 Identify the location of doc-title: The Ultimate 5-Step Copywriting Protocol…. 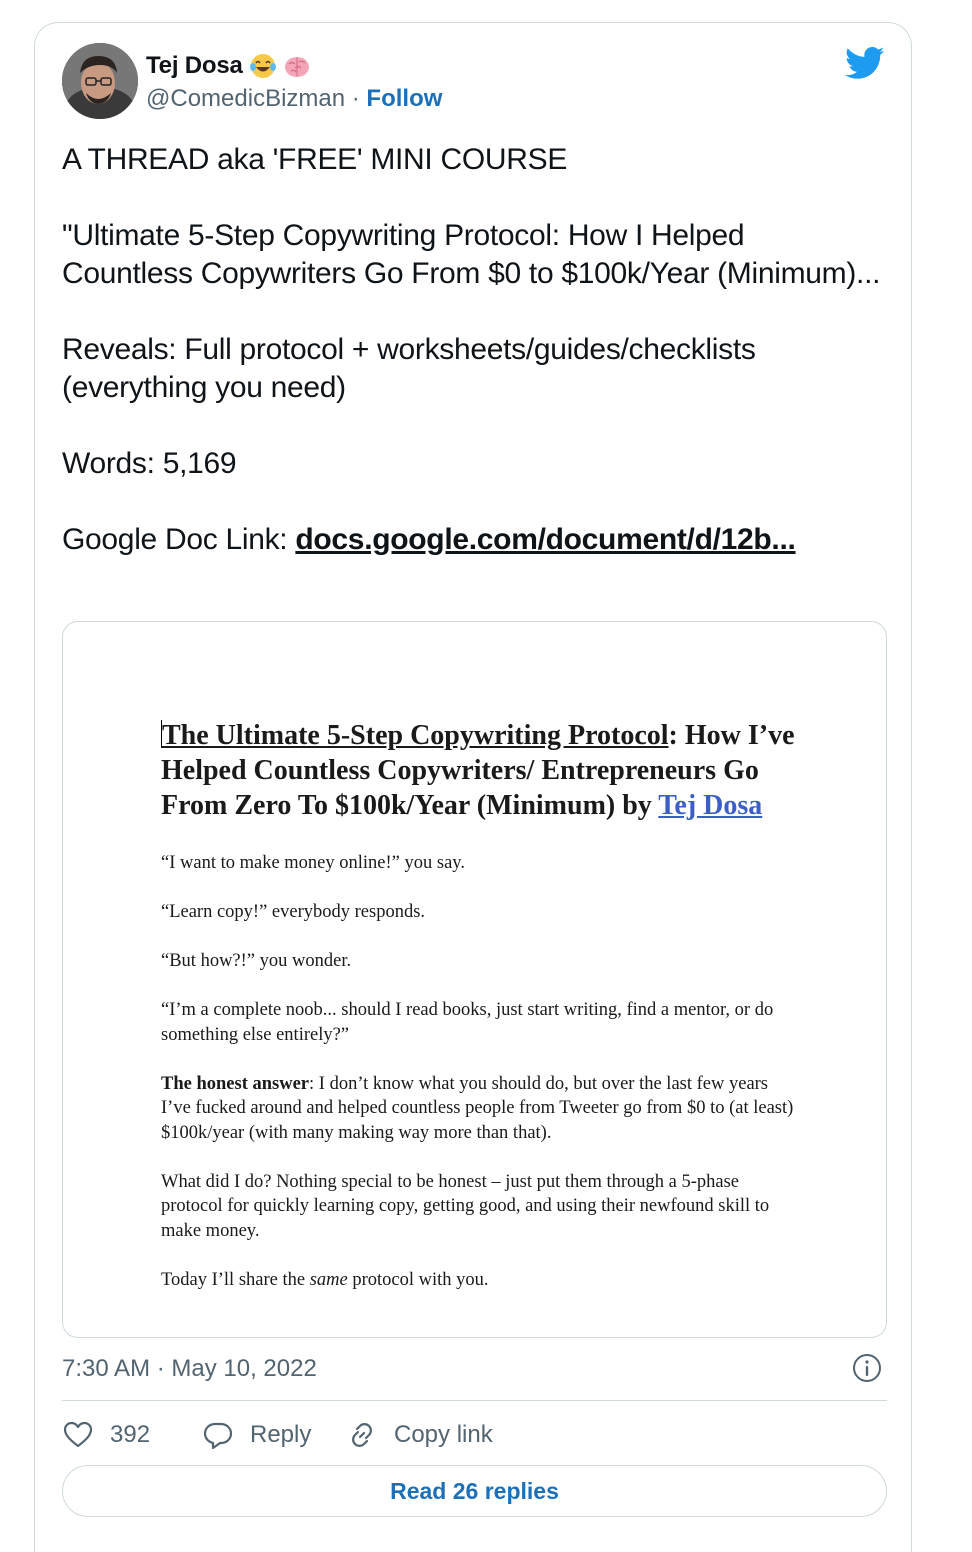
(481, 770).